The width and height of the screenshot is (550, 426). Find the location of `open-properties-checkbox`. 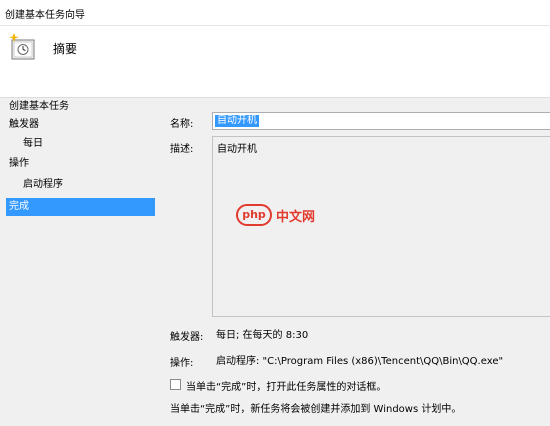

open-properties-checkbox is located at coordinates (175, 384).